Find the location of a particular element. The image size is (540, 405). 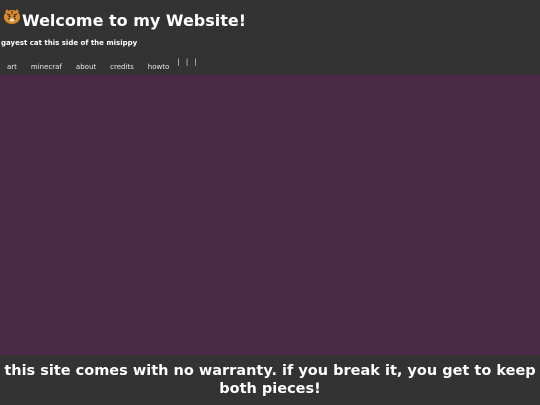

nav-link-howto: howto is located at coordinates (158, 64).